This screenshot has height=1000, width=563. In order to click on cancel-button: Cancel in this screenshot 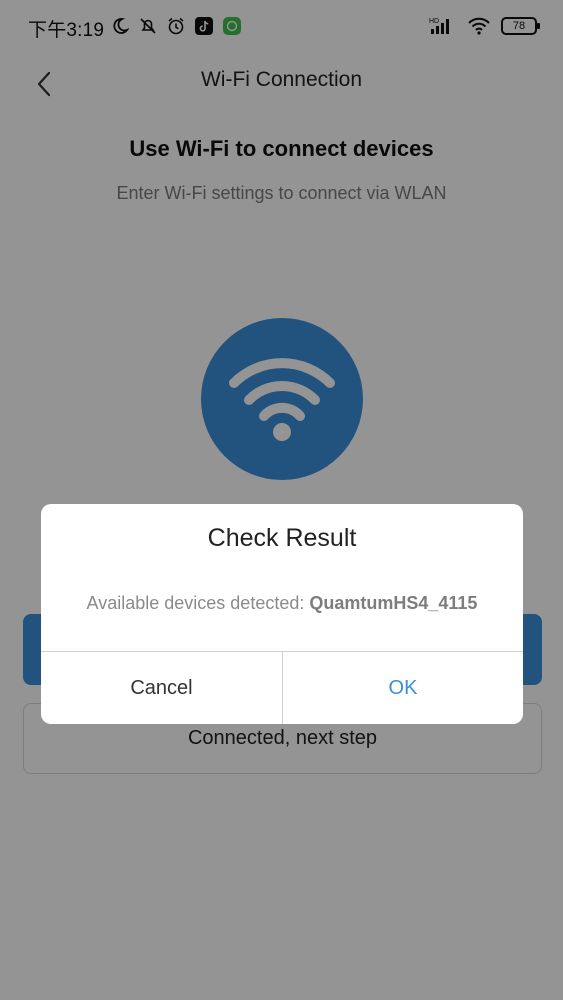, I will do `click(161, 688)`.